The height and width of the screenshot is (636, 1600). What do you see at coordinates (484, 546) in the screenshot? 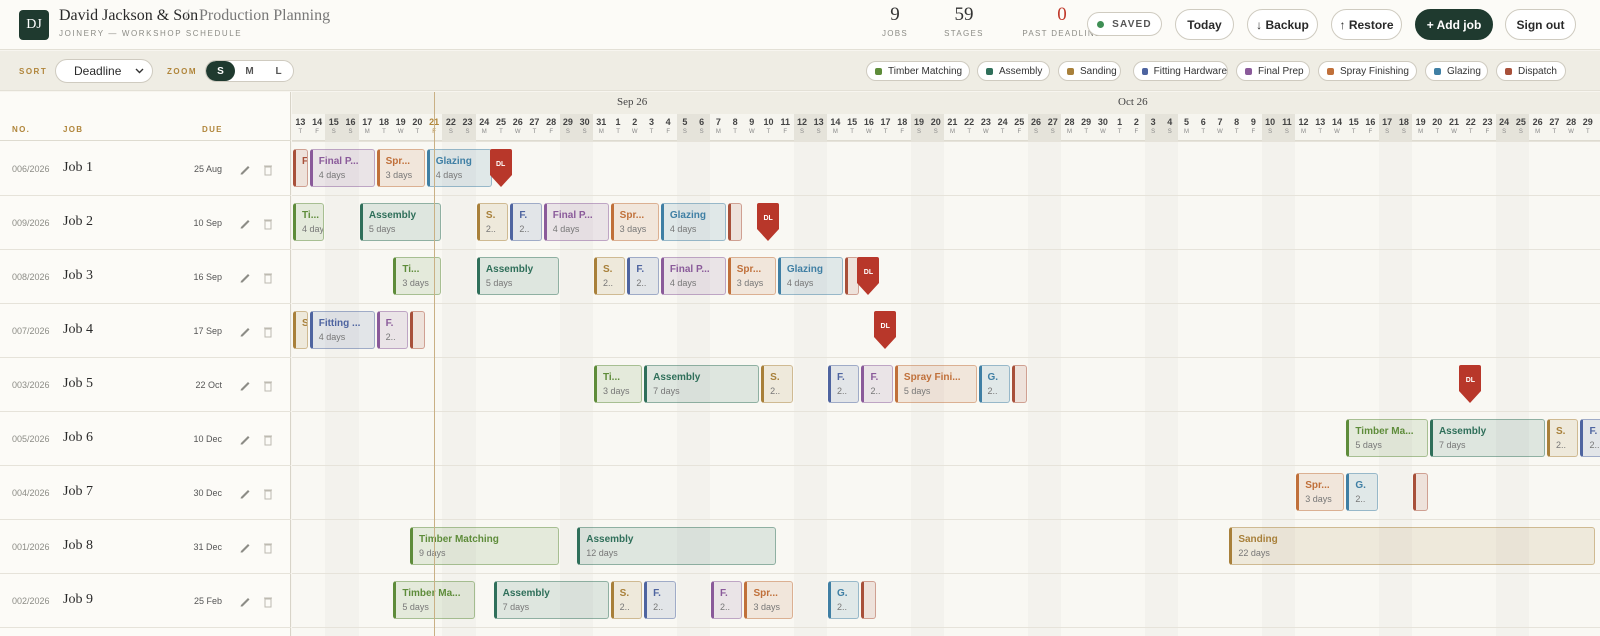
I see `stage-bar-timber-matching: Timber Matching 9 days` at bounding box center [484, 546].